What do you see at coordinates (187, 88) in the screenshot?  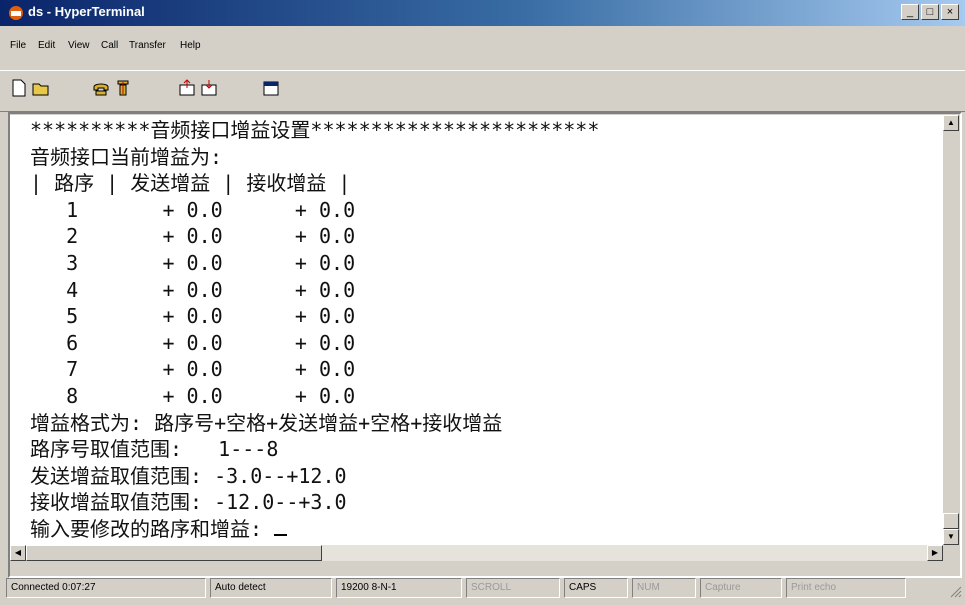 I see `send-icon` at bounding box center [187, 88].